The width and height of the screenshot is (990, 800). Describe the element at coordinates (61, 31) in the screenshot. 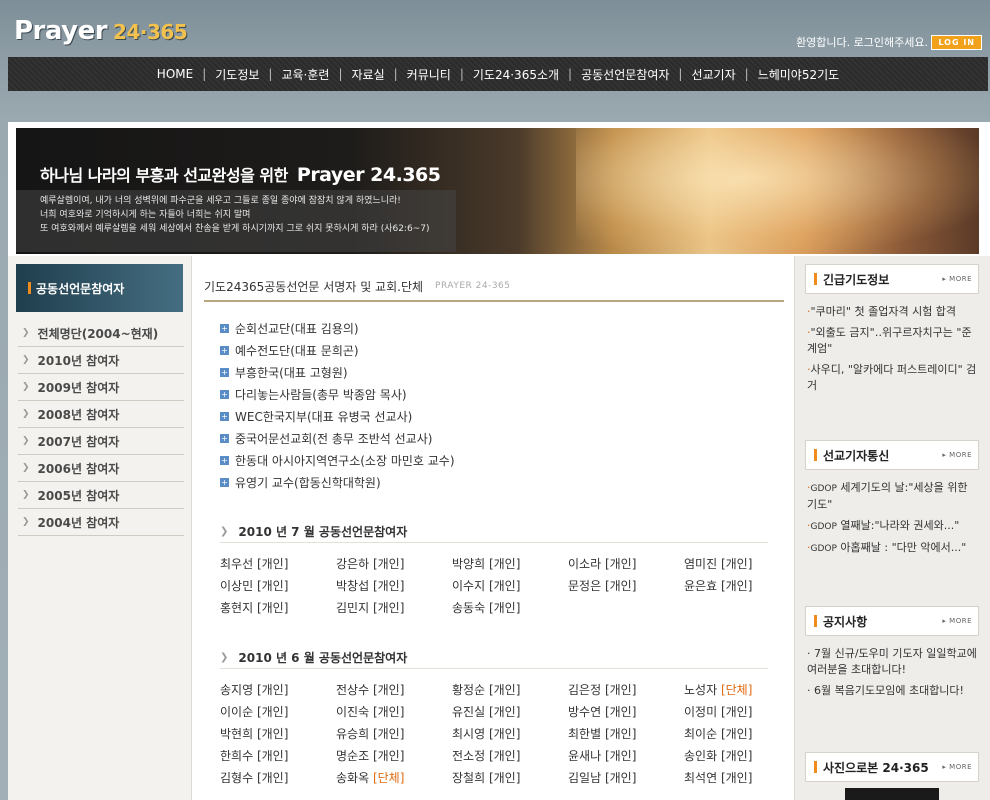

I see `logo-text: Prayer` at that location.